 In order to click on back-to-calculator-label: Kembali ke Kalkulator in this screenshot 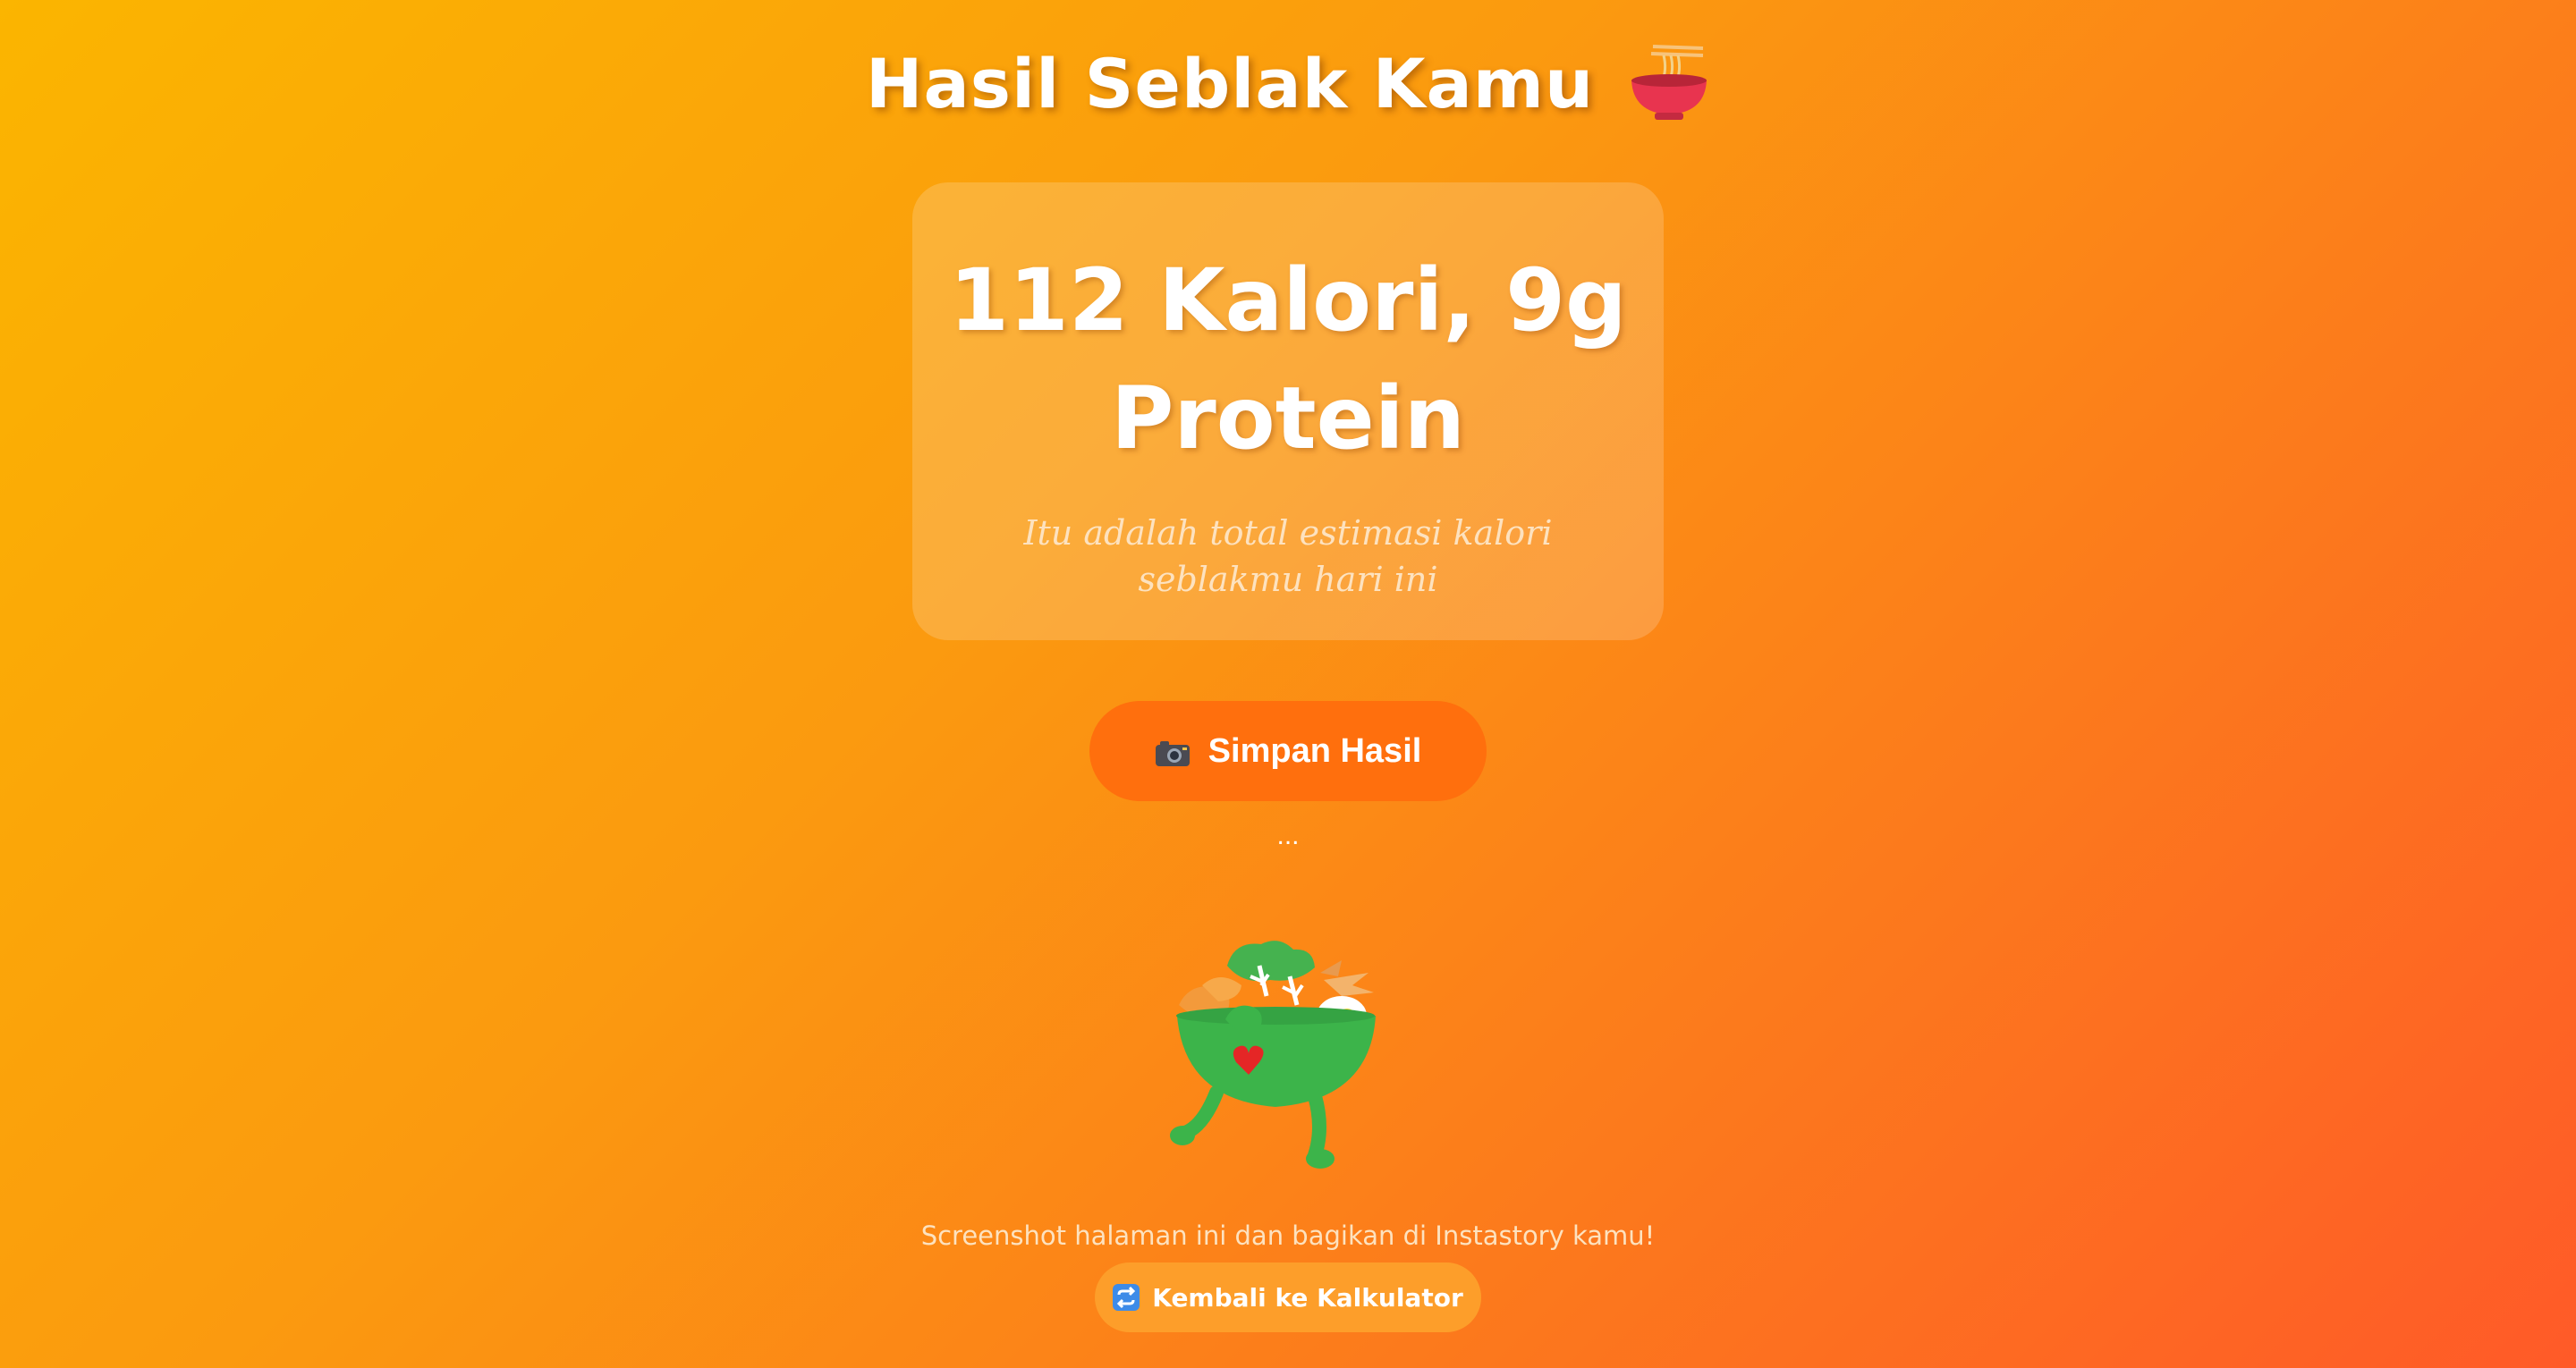, I will do `click(1307, 1298)`.